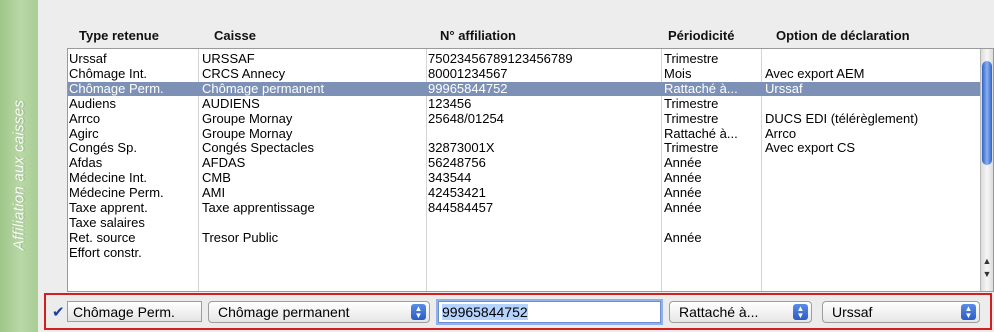 This screenshot has height=332, width=994. I want to click on caisse-popup: Chômage permanent ▲ ▼, so click(319, 312).